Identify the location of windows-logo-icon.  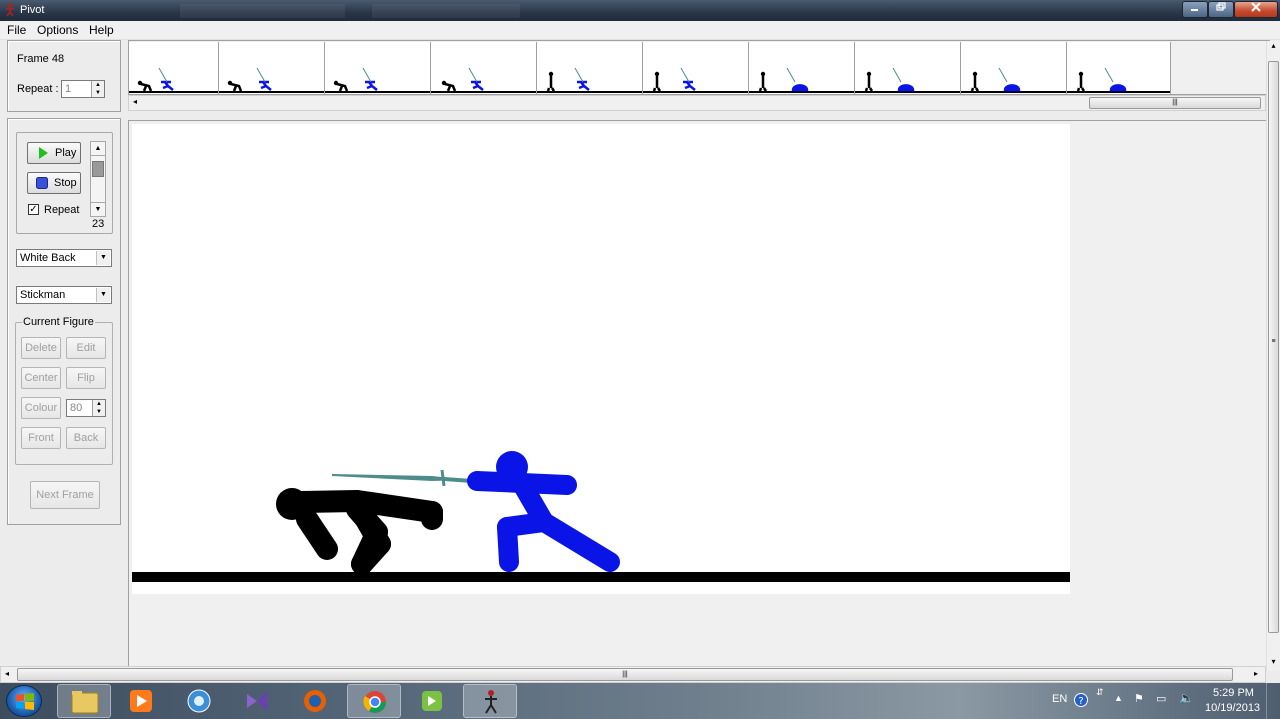
(25, 701).